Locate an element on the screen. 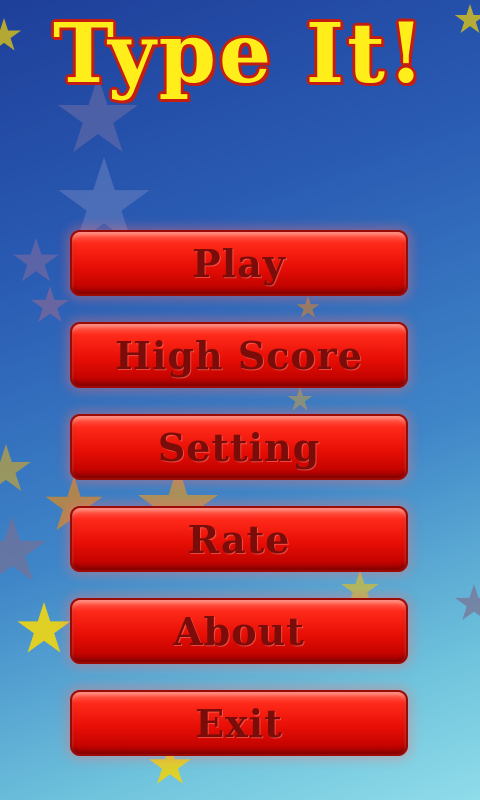  play-button-label: Play is located at coordinates (239, 263).